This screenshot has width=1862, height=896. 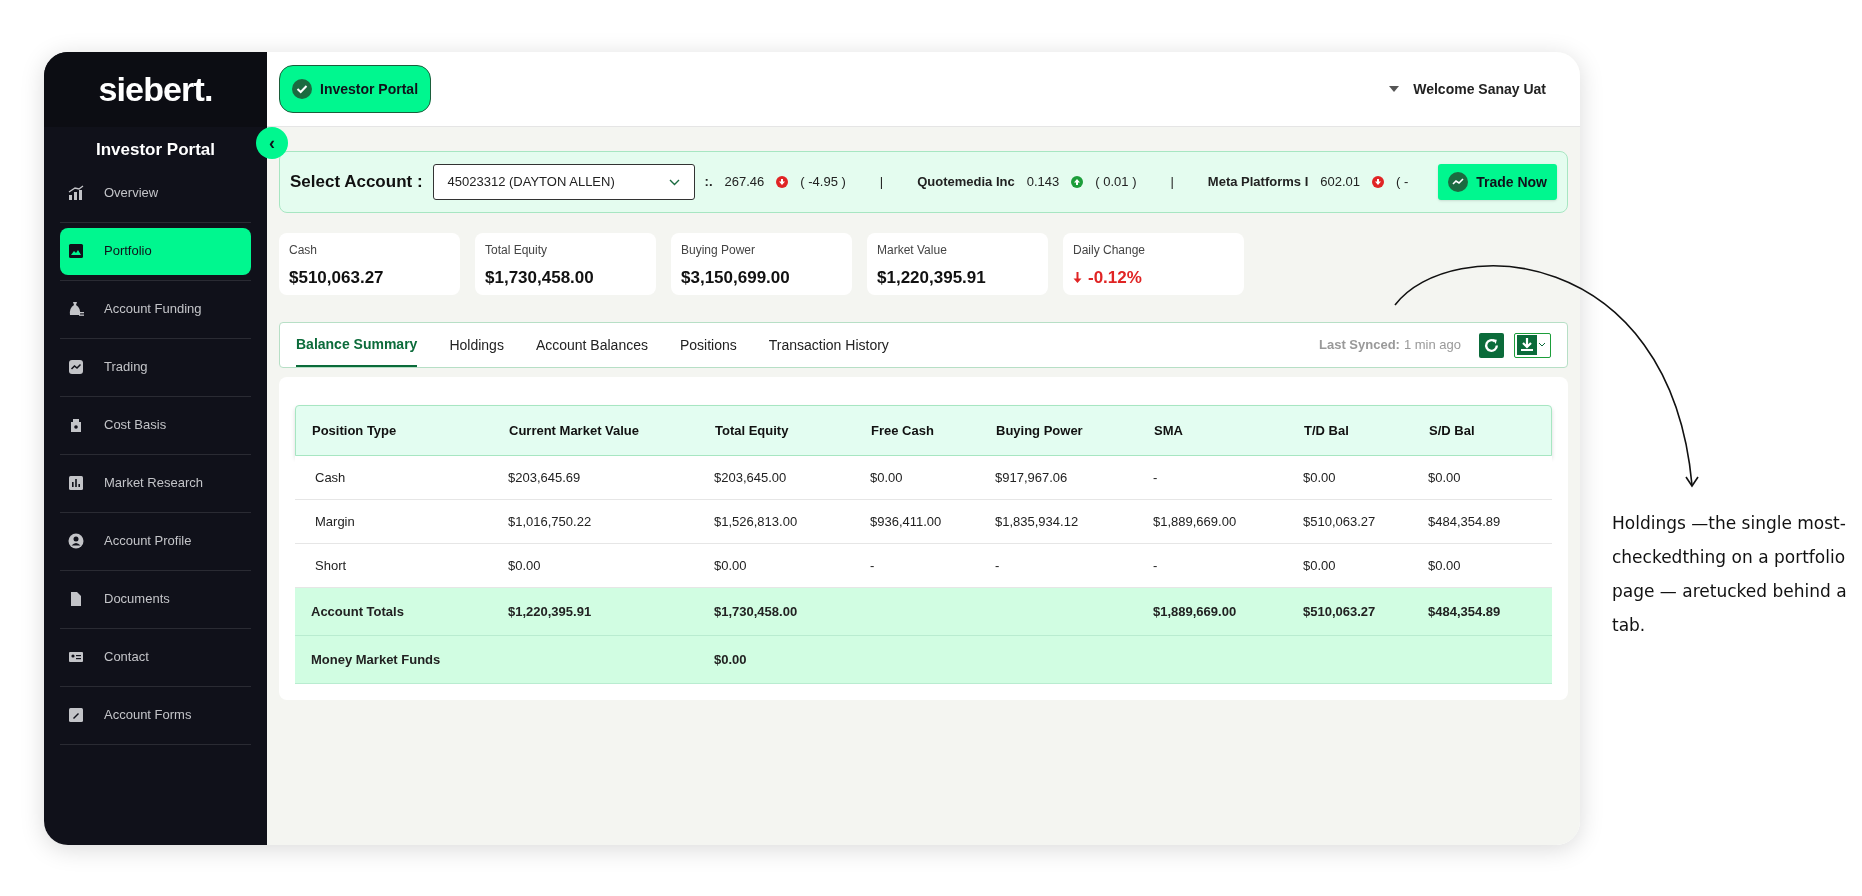 I want to click on stat-value: $510,063.27, so click(x=336, y=278).